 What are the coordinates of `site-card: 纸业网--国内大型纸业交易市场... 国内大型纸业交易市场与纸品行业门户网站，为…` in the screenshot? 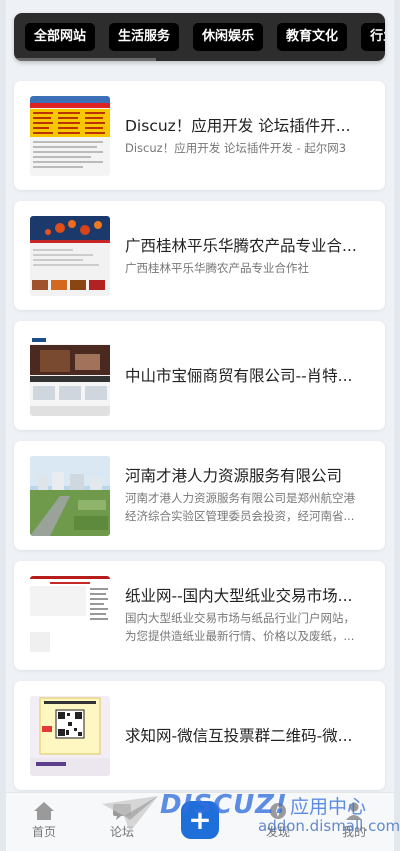 It's located at (199, 615).